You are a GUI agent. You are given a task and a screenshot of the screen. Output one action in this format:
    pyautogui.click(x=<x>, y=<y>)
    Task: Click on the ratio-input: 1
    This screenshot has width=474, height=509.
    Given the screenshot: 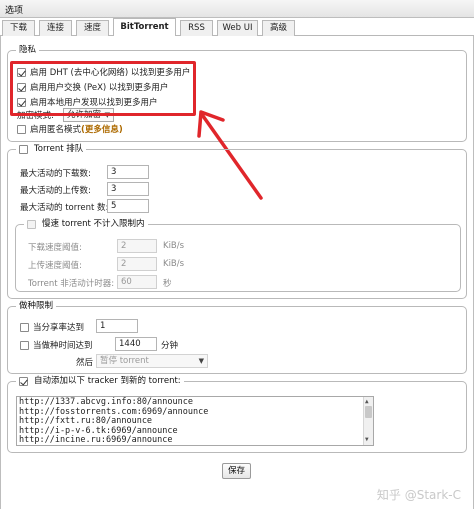 What is the action you would take?
    pyautogui.click(x=117, y=326)
    